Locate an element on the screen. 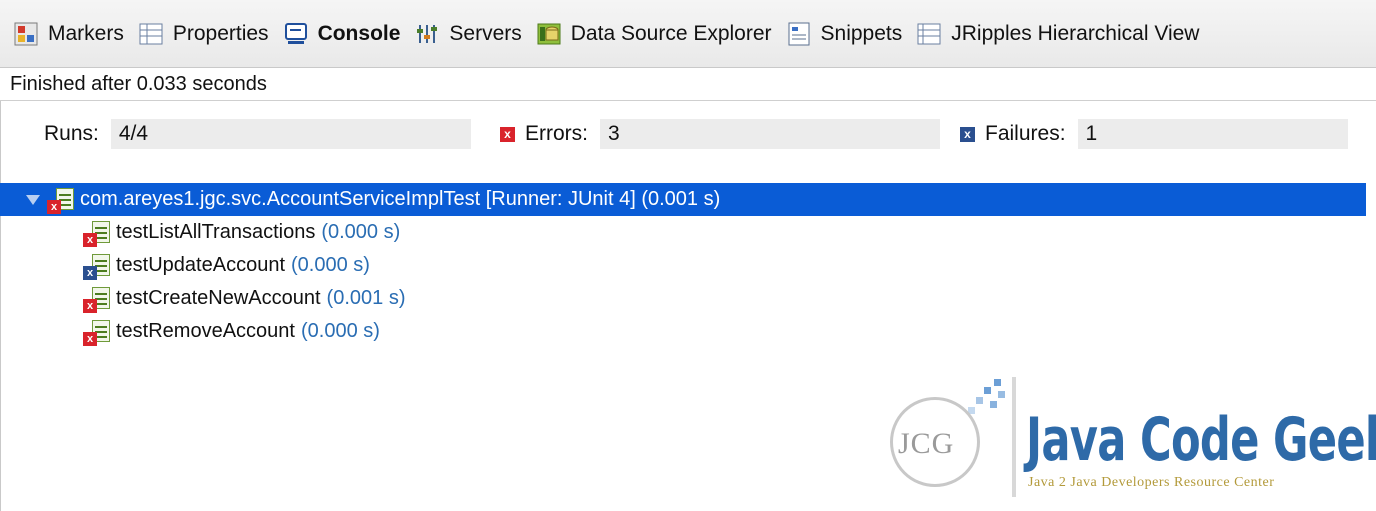  runs-value: 4/4 is located at coordinates (290, 134).